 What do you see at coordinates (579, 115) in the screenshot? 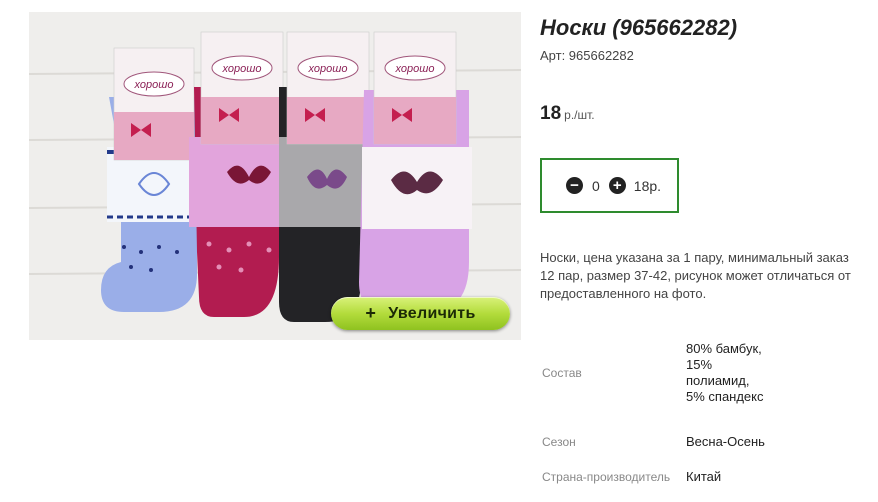
I see `price-unit: р./шт.` at bounding box center [579, 115].